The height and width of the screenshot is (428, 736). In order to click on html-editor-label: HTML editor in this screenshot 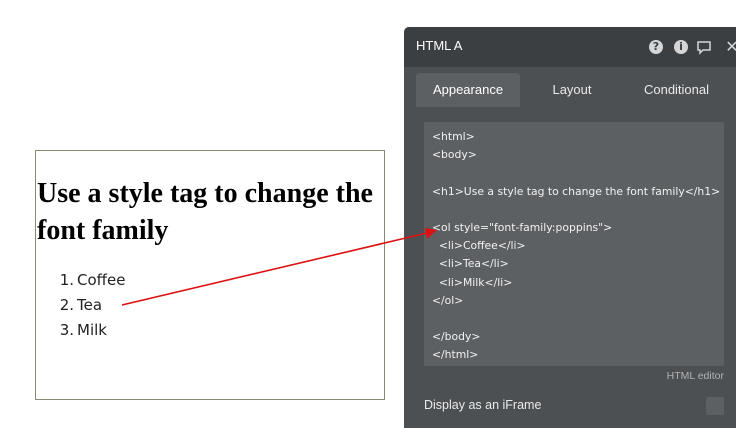, I will do `click(695, 376)`.